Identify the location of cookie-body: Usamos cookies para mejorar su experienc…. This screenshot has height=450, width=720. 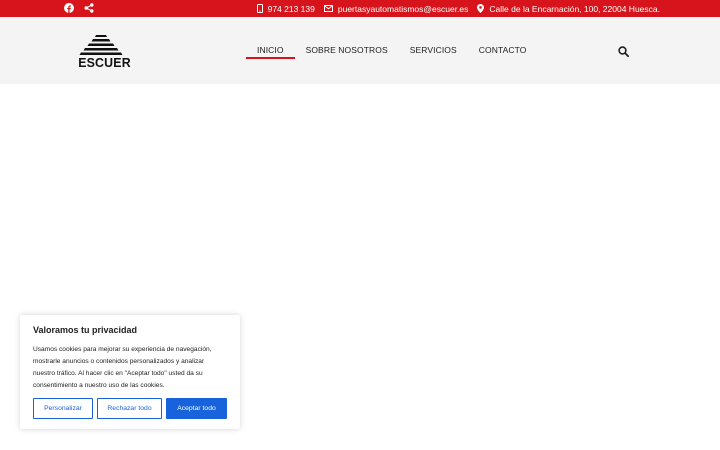
(122, 367).